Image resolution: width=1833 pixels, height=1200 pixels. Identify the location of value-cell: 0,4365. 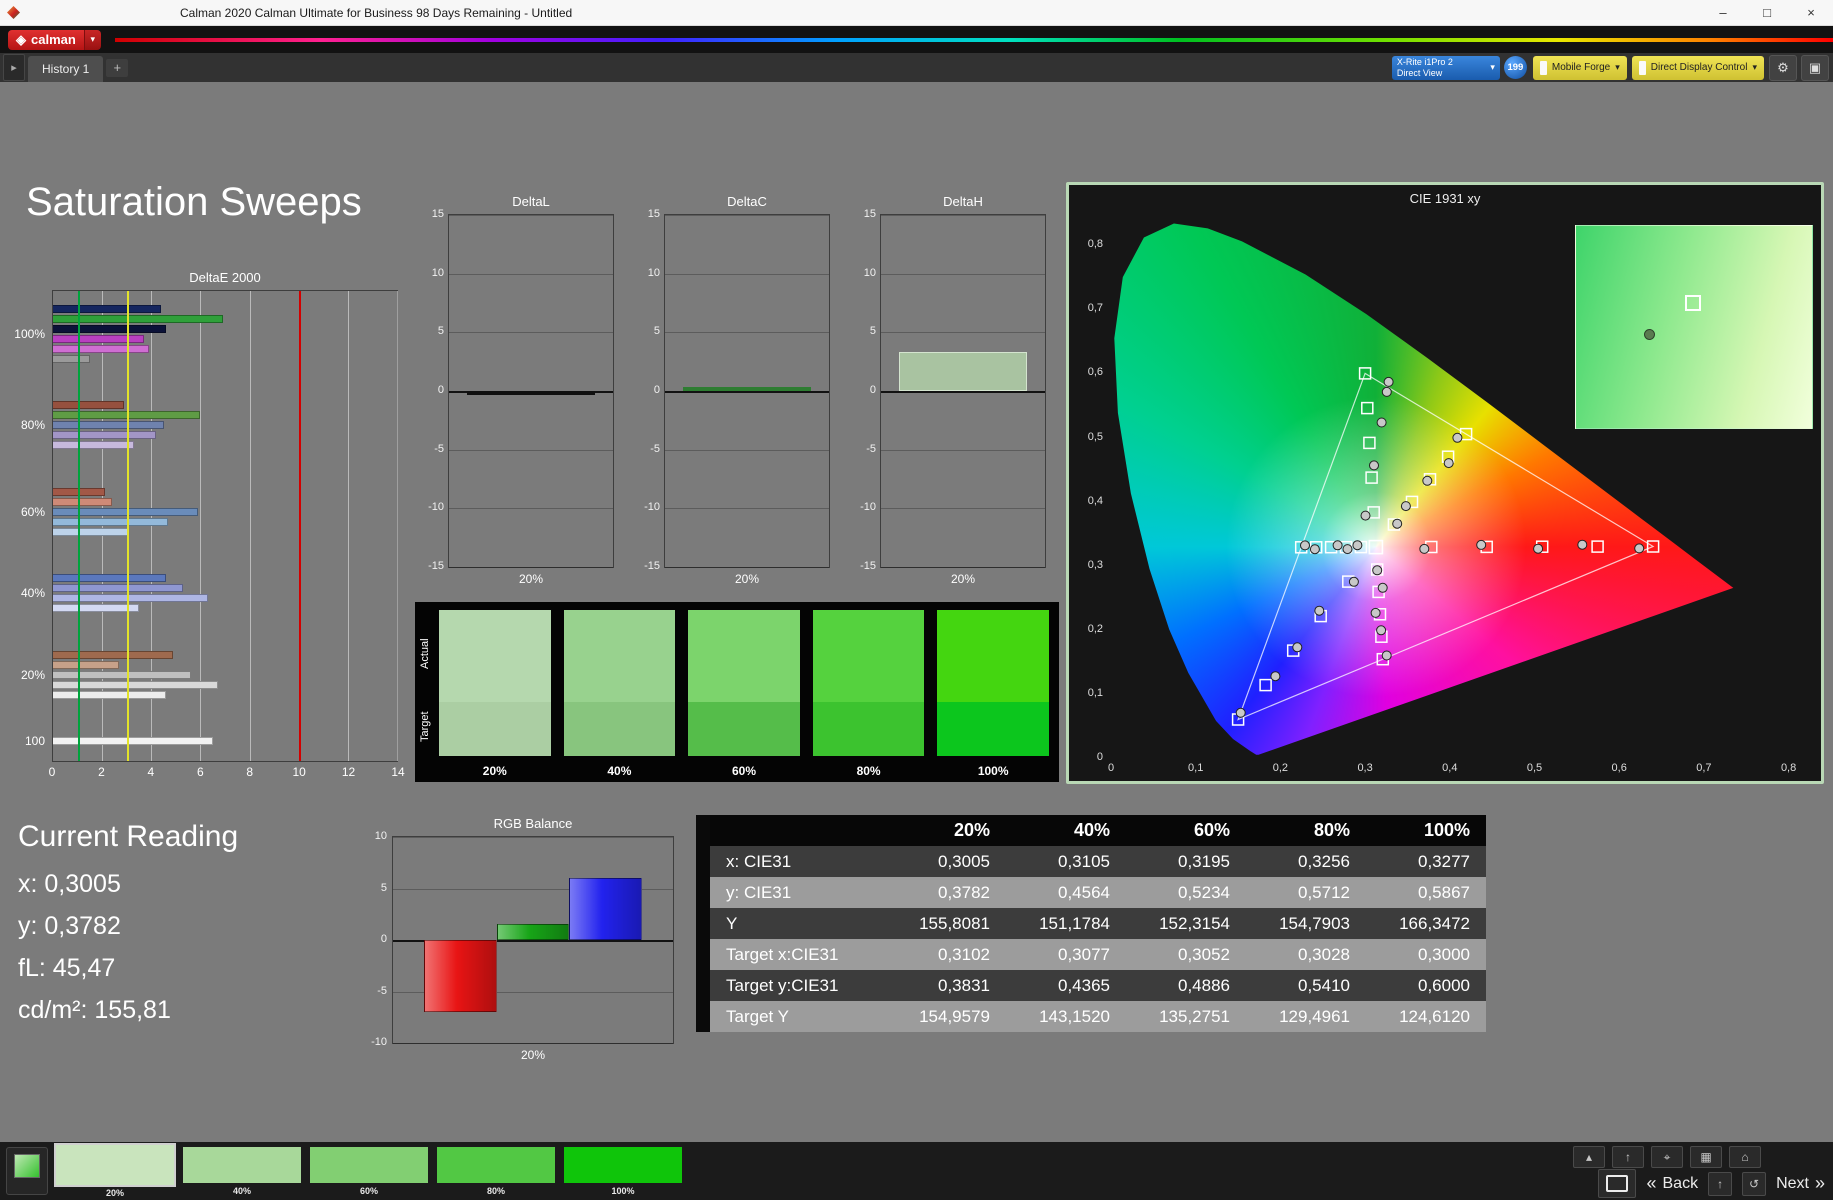
(1084, 985).